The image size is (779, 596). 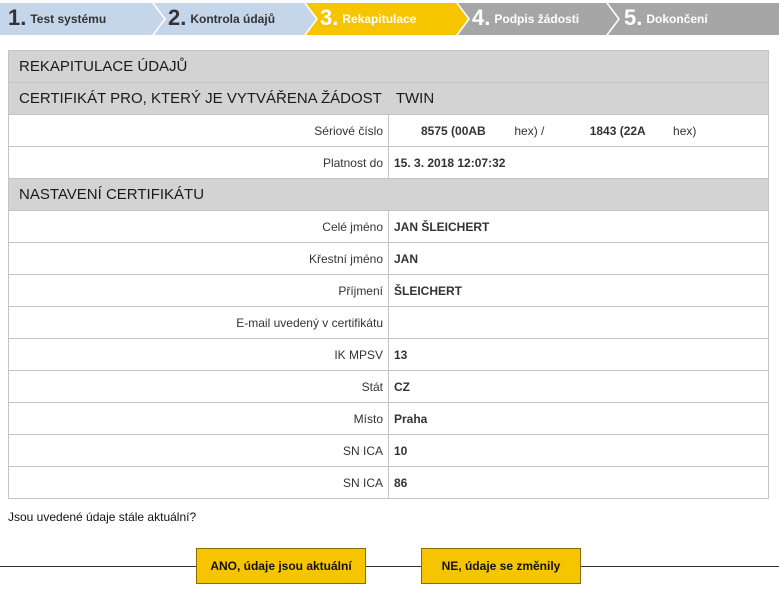 I want to click on step-label: Dokončení, so click(x=677, y=19).